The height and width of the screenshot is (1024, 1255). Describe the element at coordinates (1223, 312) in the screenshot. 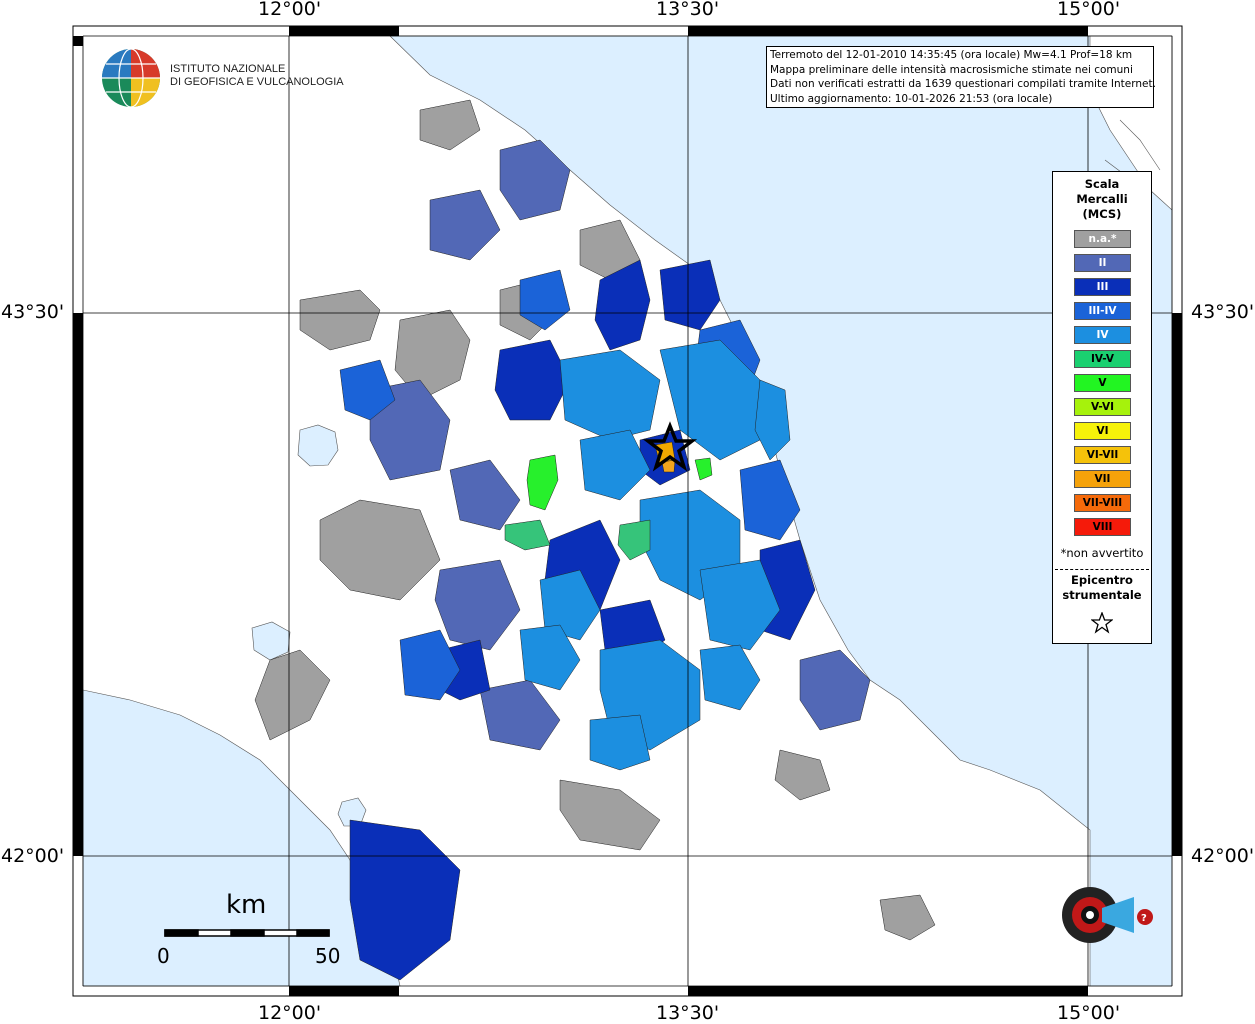

I see `lat-label-right-43-30: 43°30'` at that location.